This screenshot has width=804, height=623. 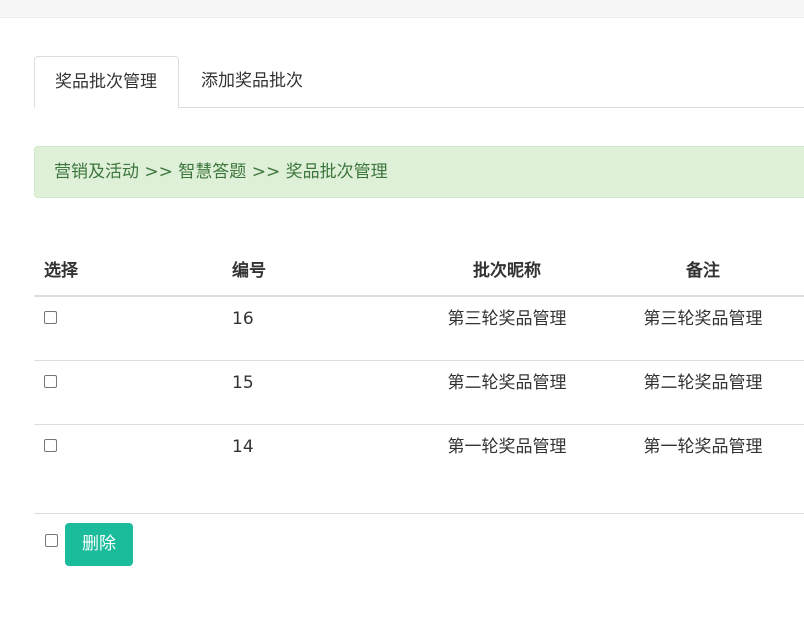 I want to click on table-row: 16 第三轮奖品管理 第三轮奖品管理, so click(x=419, y=329).